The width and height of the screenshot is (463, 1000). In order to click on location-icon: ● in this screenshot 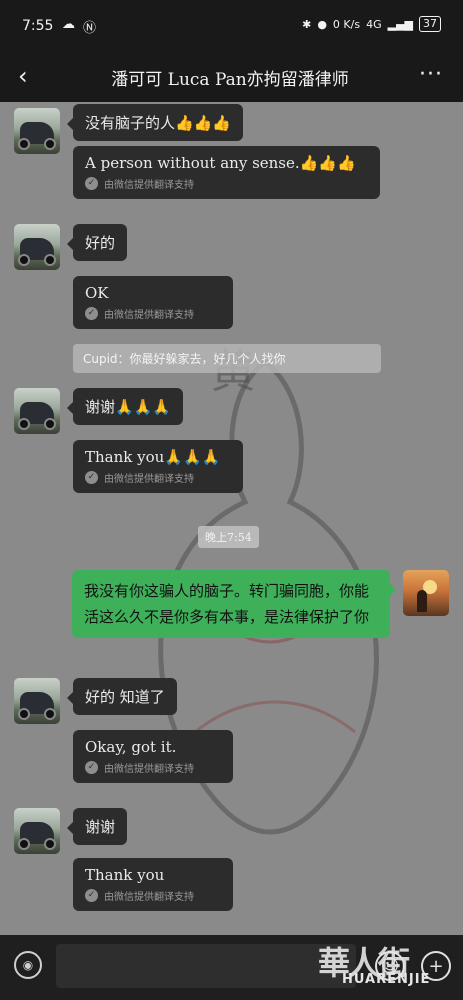, I will do `click(322, 24)`.